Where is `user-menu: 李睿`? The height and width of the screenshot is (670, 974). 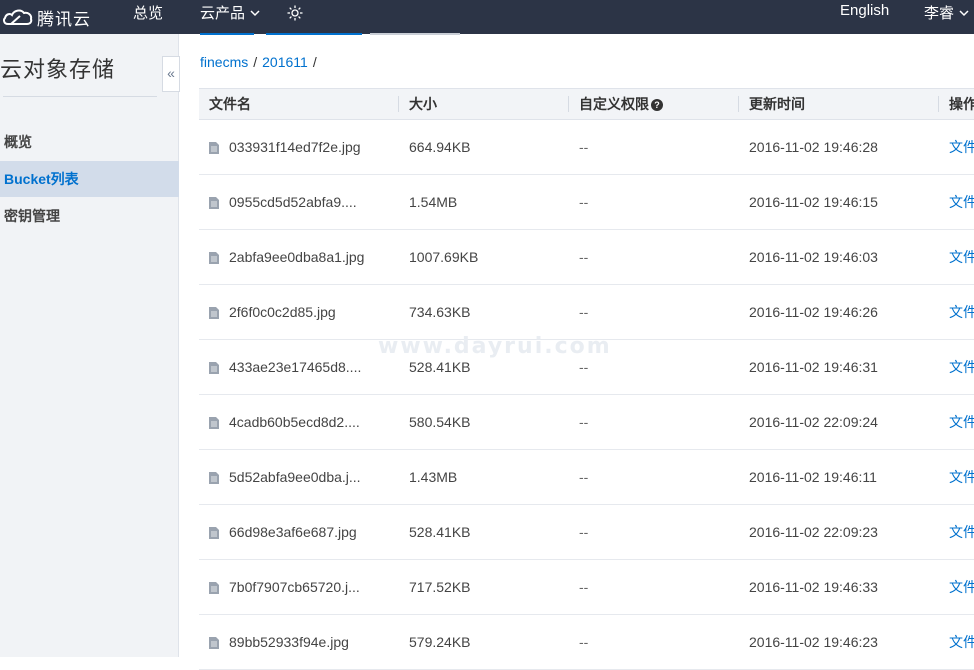
user-menu: 李睿 is located at coordinates (947, 12).